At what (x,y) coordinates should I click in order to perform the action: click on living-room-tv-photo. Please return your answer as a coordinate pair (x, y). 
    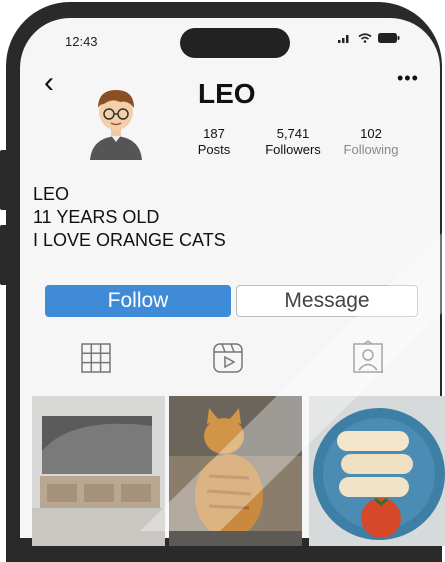
    Looking at the image, I should click on (98, 471).